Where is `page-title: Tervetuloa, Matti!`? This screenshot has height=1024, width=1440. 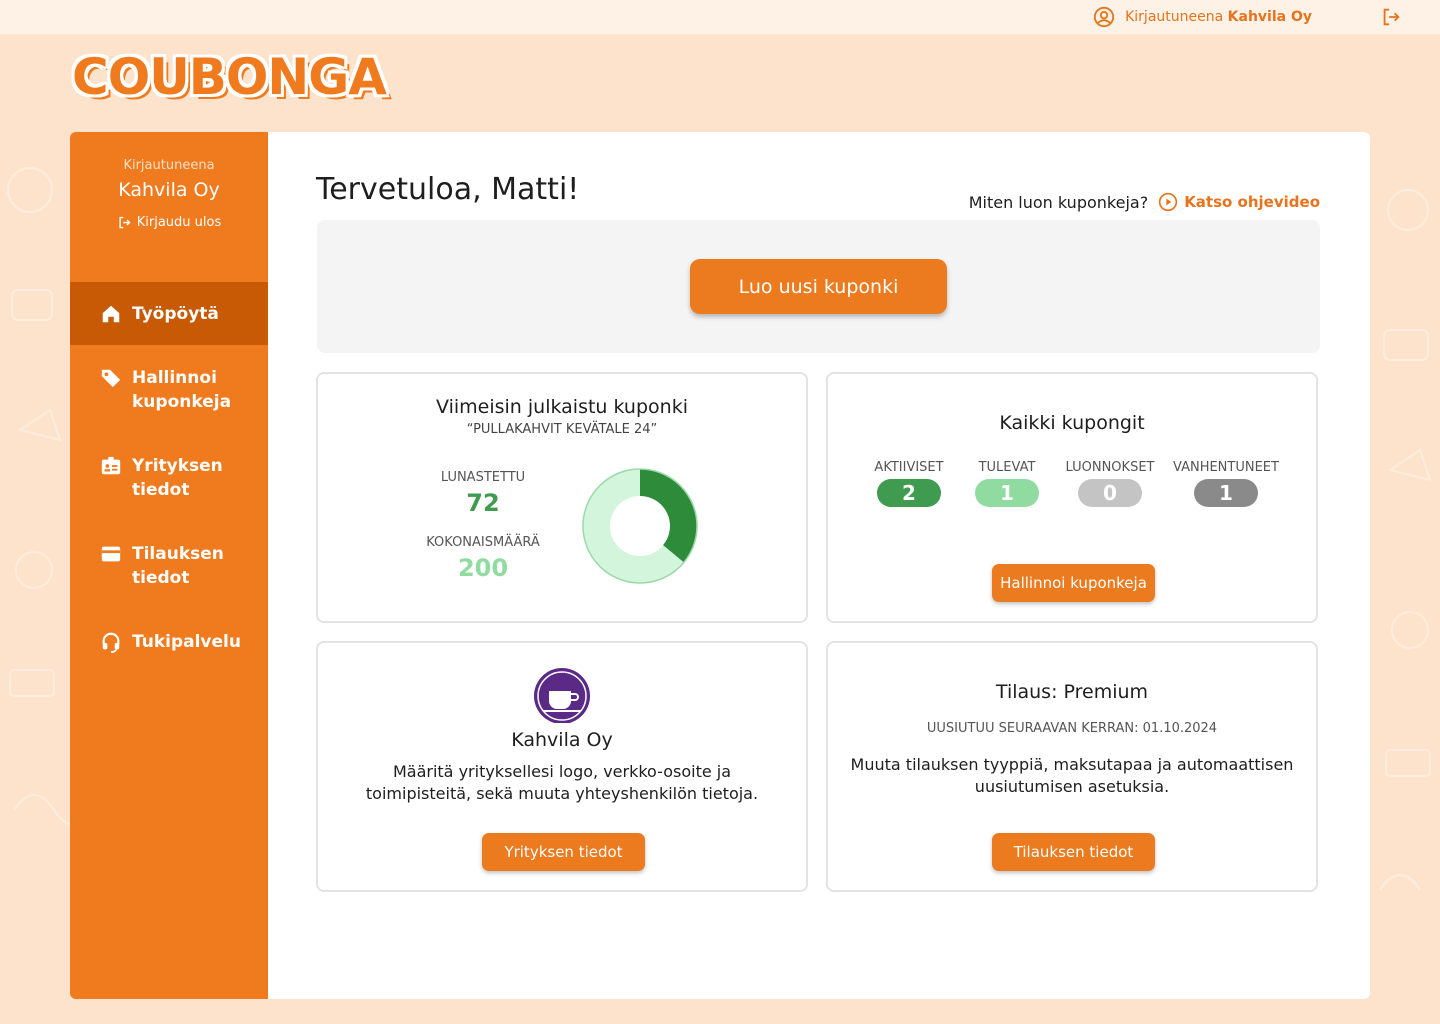 page-title: Tervetuloa, Matti! is located at coordinates (448, 189).